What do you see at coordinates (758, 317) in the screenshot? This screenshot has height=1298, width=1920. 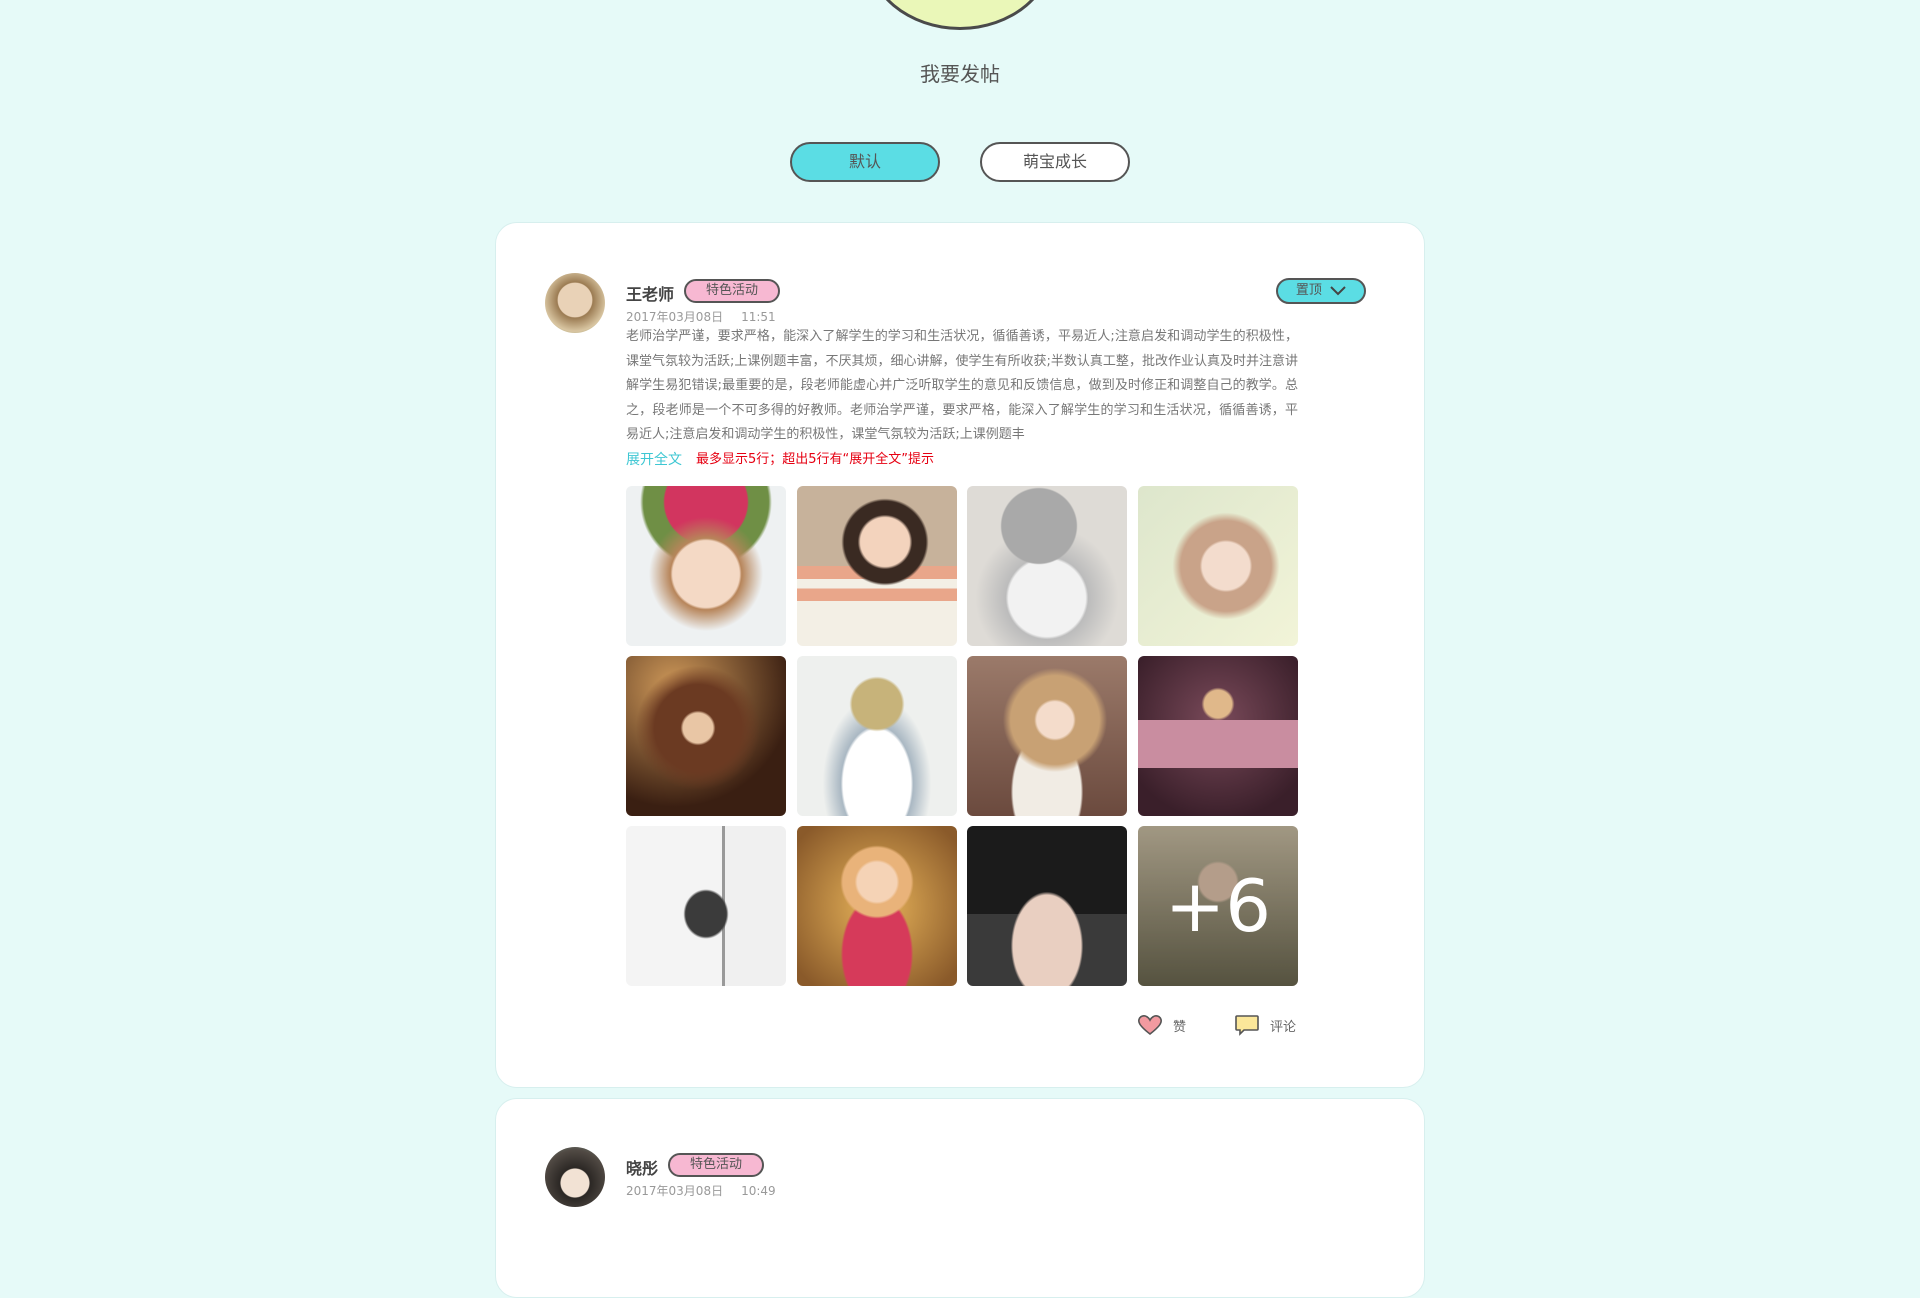 I see `post-time: 11:51` at bounding box center [758, 317].